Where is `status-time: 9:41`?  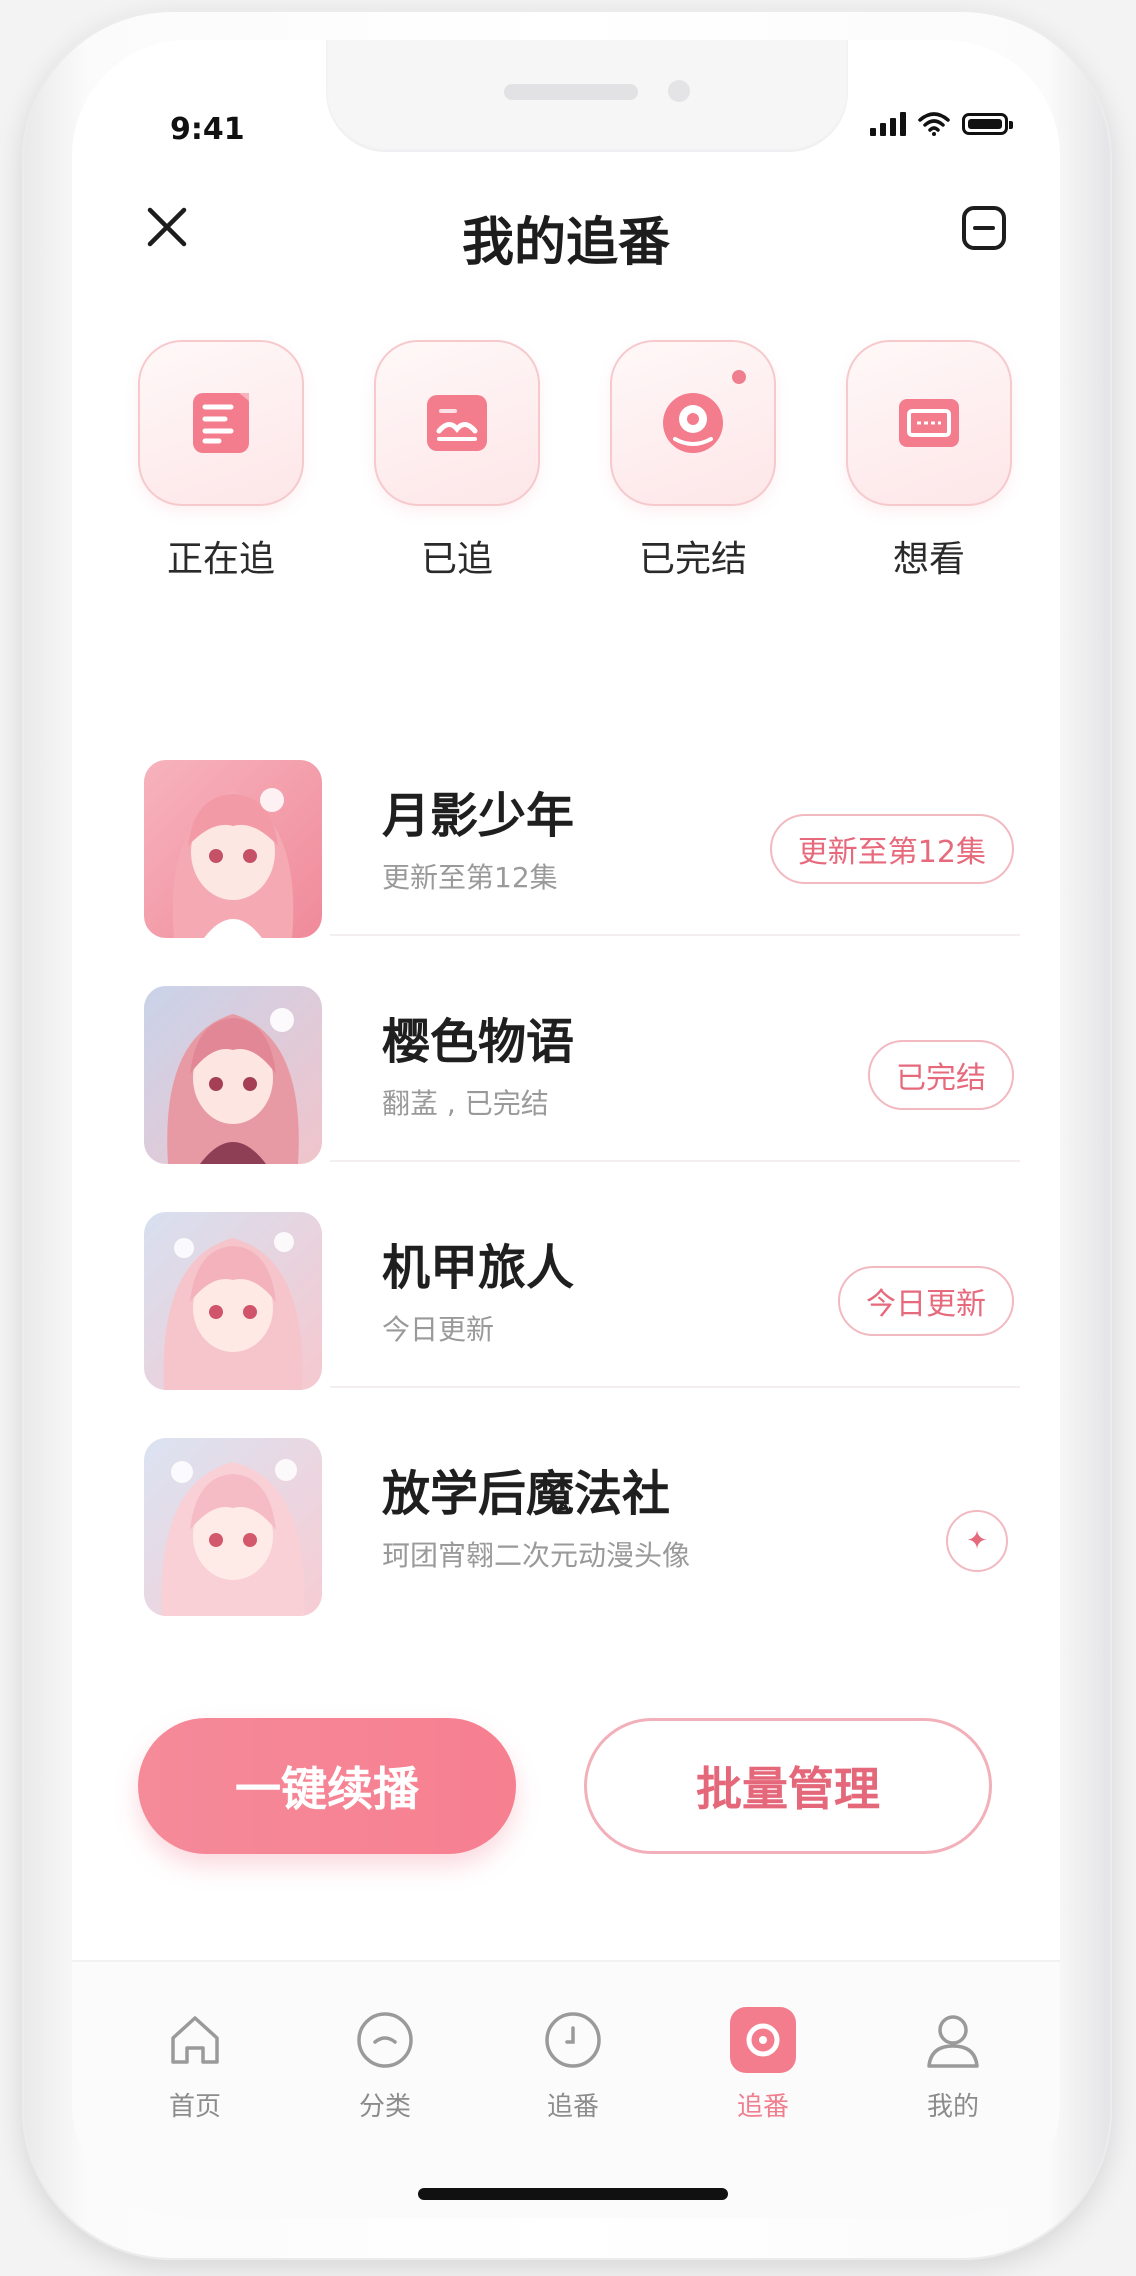
status-time: 9:41 is located at coordinates (207, 129).